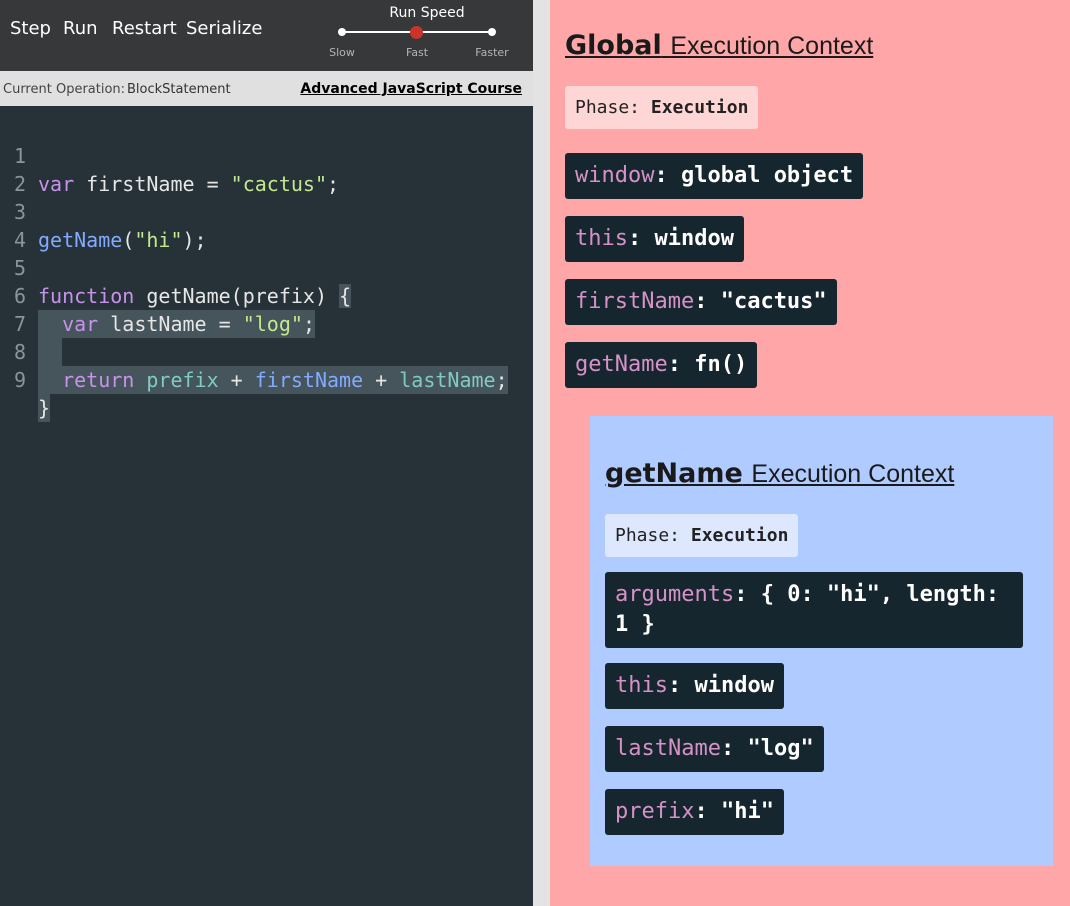 This screenshot has width=1070, height=906. What do you see at coordinates (64, 89) in the screenshot?
I see `current-operation-label: Current Operation:` at bounding box center [64, 89].